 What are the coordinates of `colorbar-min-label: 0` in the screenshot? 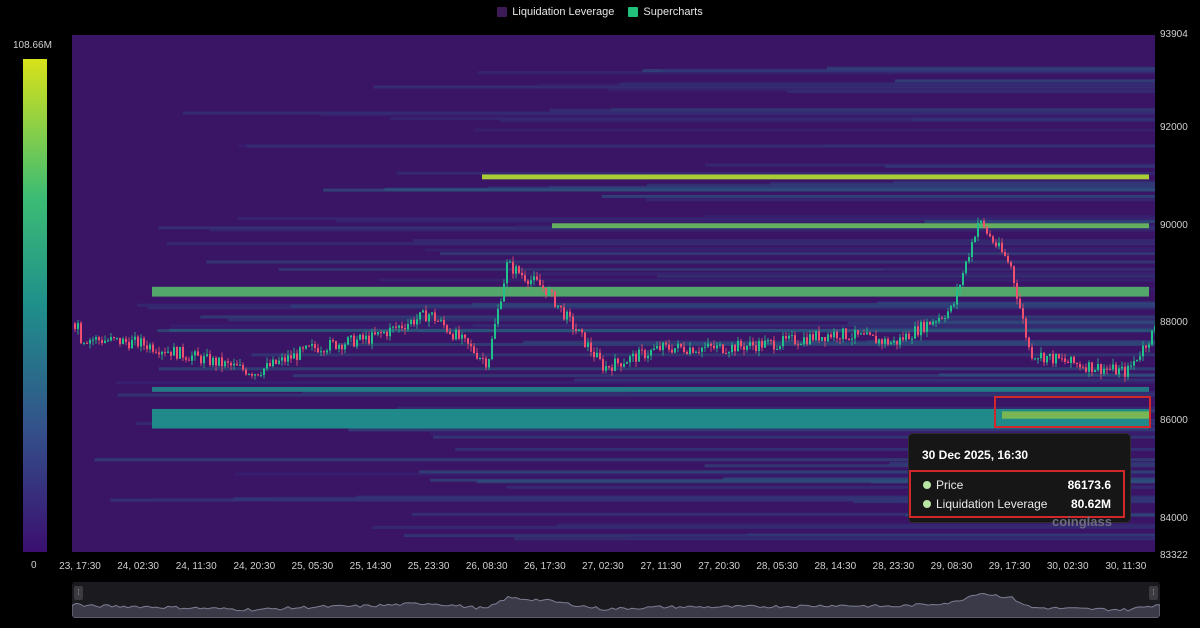 It's located at (34, 565).